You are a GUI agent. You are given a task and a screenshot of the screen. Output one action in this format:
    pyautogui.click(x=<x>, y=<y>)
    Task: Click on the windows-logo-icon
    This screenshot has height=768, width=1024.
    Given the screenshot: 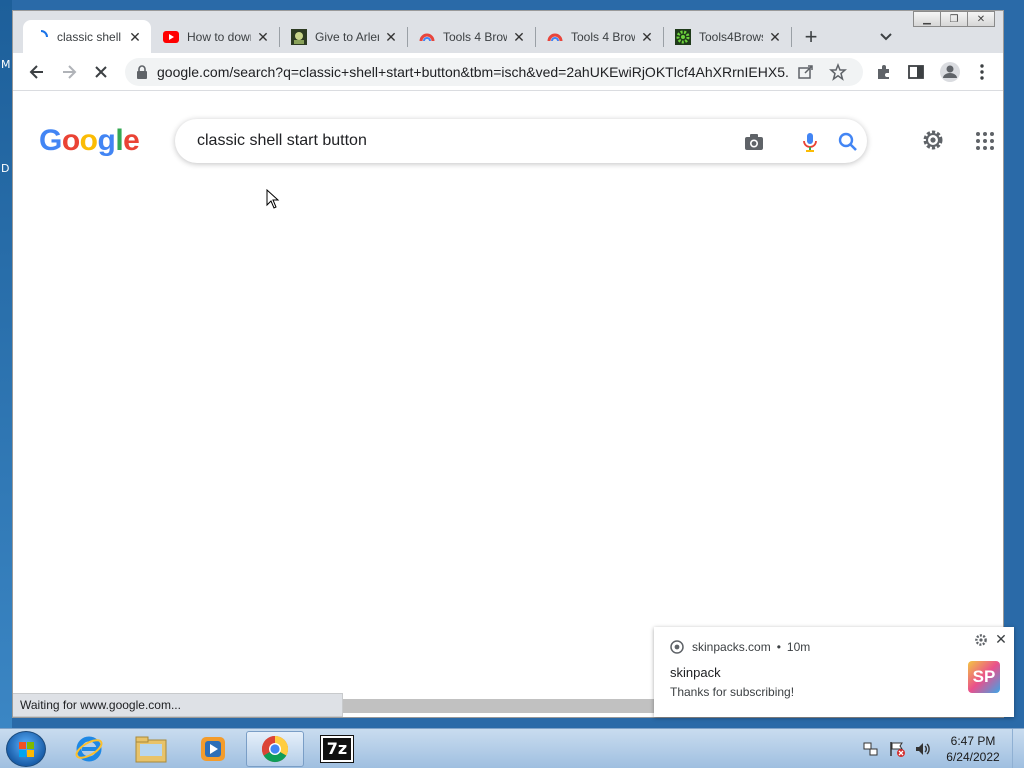 What is the action you would take?
    pyautogui.click(x=26, y=749)
    